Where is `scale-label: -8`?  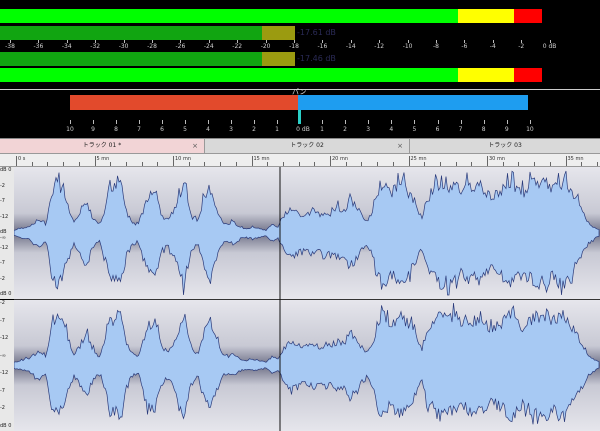
scale-label: -8 is located at coordinates (436, 46).